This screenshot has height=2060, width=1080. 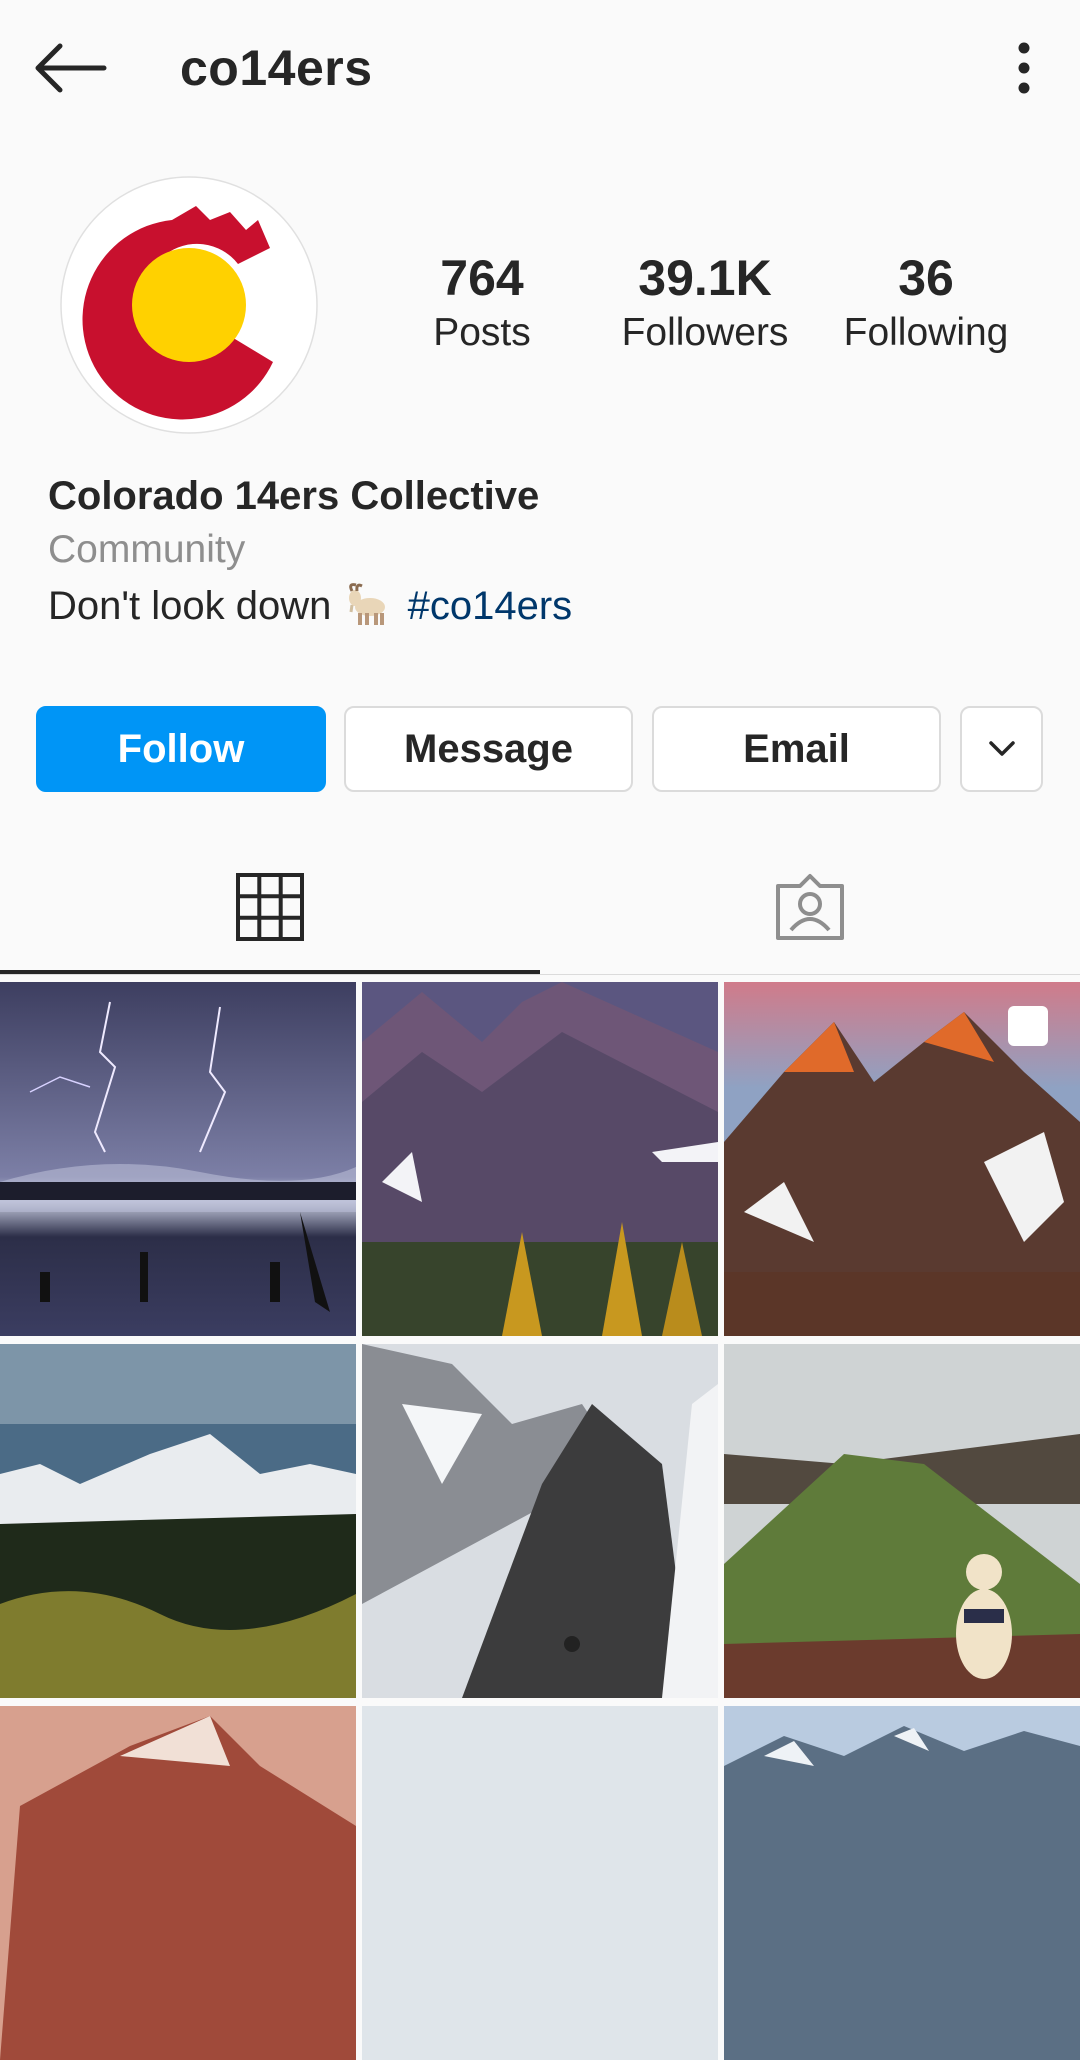 I want to click on posts-label: Posts, so click(x=482, y=332).